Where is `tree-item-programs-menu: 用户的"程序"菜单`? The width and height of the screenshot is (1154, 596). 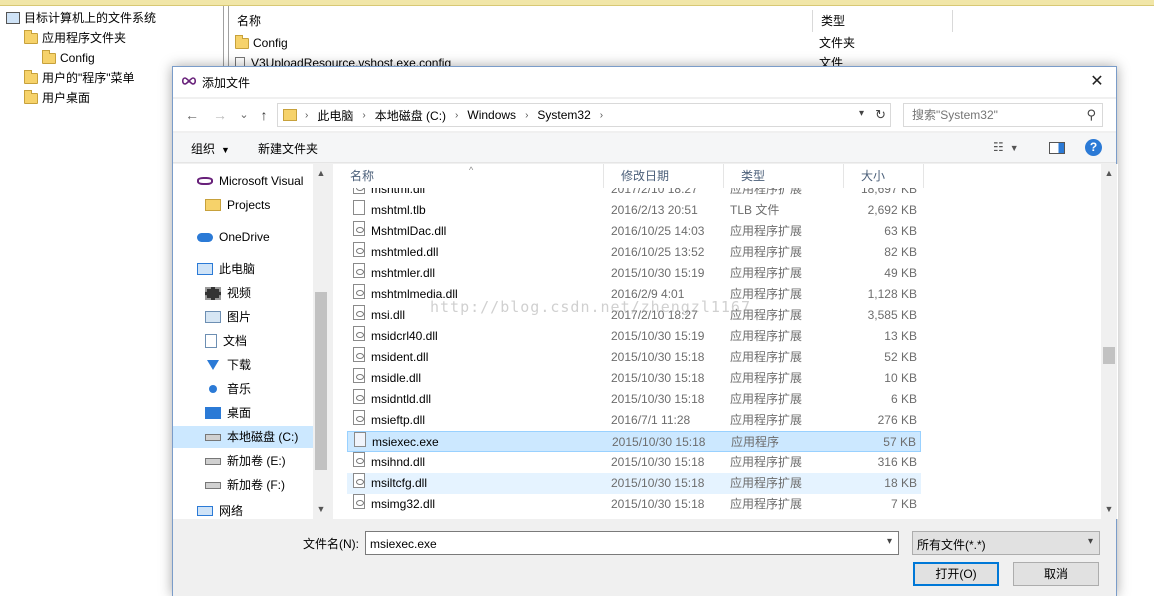
tree-item-programs-menu: 用户的"程序"菜单 is located at coordinates (79, 78).